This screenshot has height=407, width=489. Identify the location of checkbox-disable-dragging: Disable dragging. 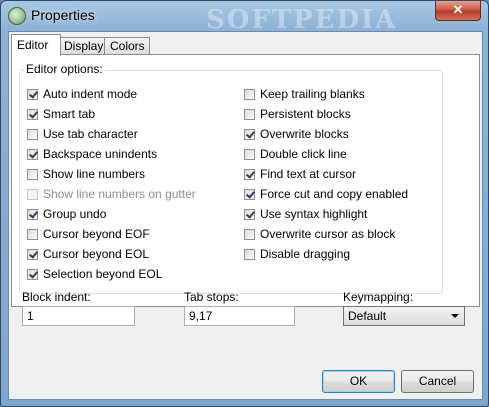
(297, 254).